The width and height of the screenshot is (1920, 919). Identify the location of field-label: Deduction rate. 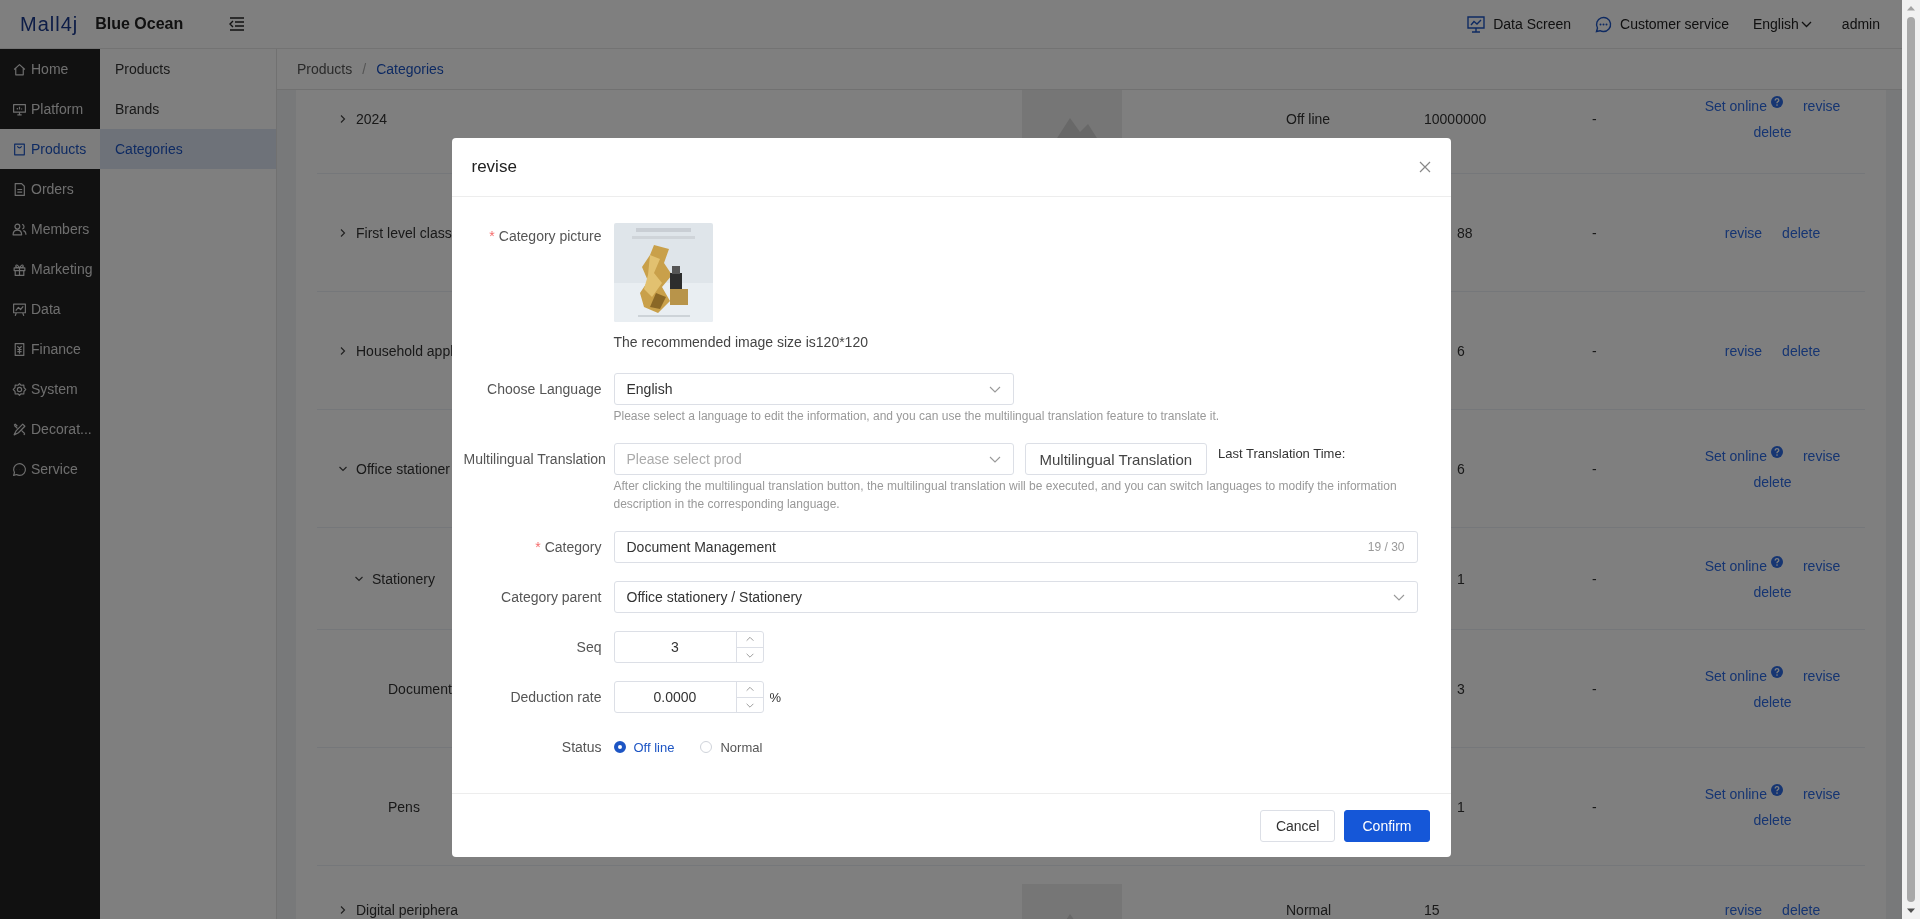
(556, 697).